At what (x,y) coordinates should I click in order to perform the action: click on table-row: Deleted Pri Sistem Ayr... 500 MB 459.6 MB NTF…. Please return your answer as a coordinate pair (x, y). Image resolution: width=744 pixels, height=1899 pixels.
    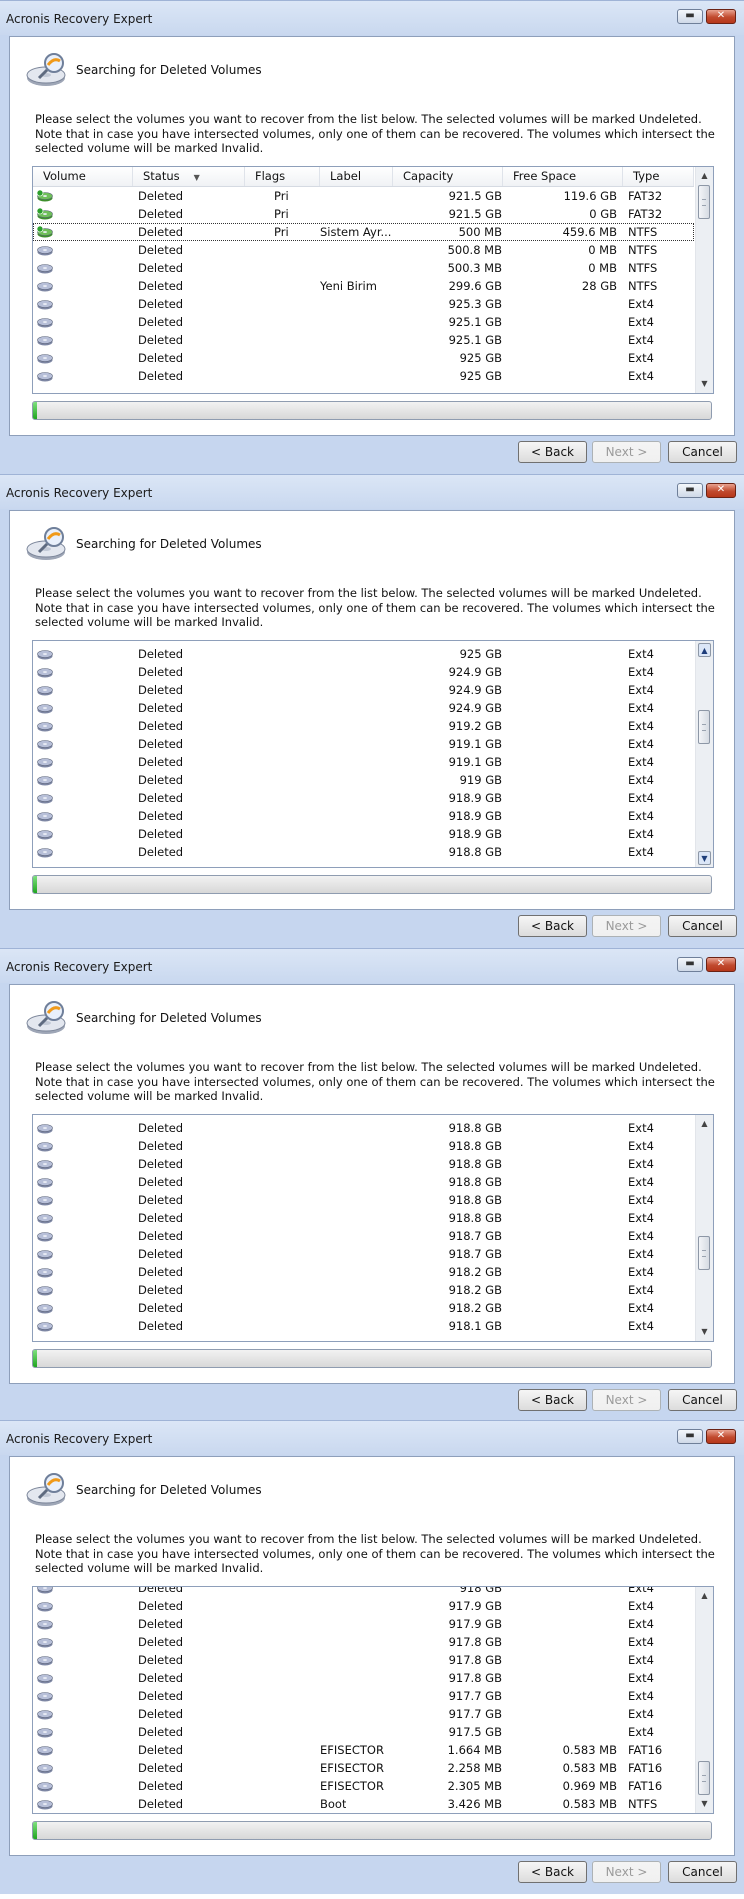
    Looking at the image, I should click on (363, 232).